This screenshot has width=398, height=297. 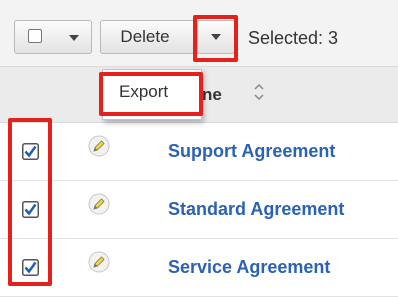 I want to click on column-header-name: ne, so click(x=212, y=95).